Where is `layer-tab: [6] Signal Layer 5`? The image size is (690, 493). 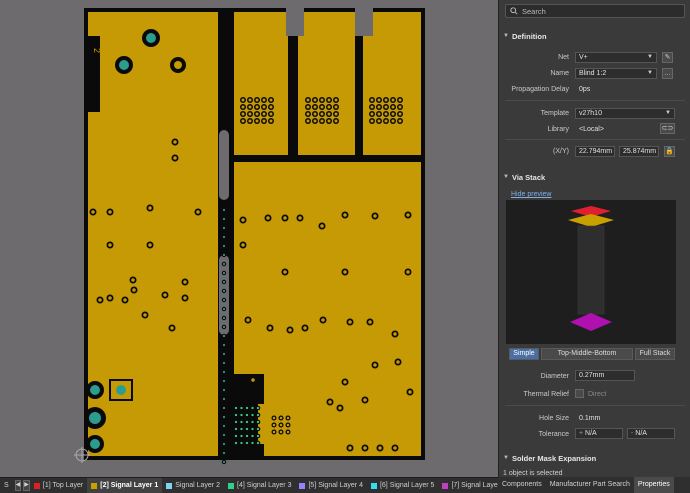
layer-tab: [6] Signal Layer 5 is located at coordinates (402, 485).